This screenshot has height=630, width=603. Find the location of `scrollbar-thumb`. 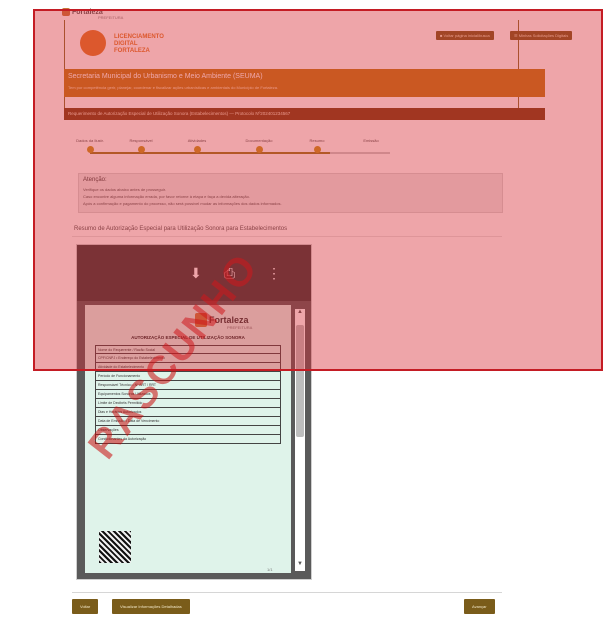

scrollbar-thumb is located at coordinates (300, 381).